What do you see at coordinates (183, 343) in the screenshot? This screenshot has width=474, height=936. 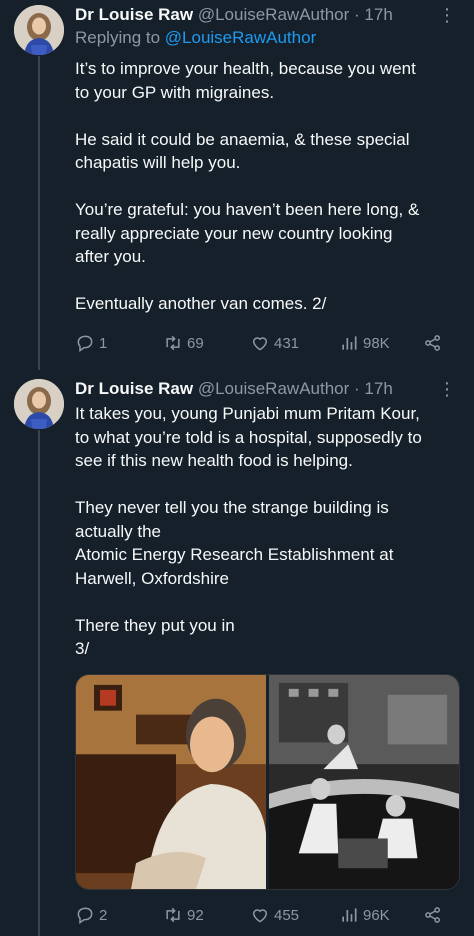 I see `retweet-button: 69` at bounding box center [183, 343].